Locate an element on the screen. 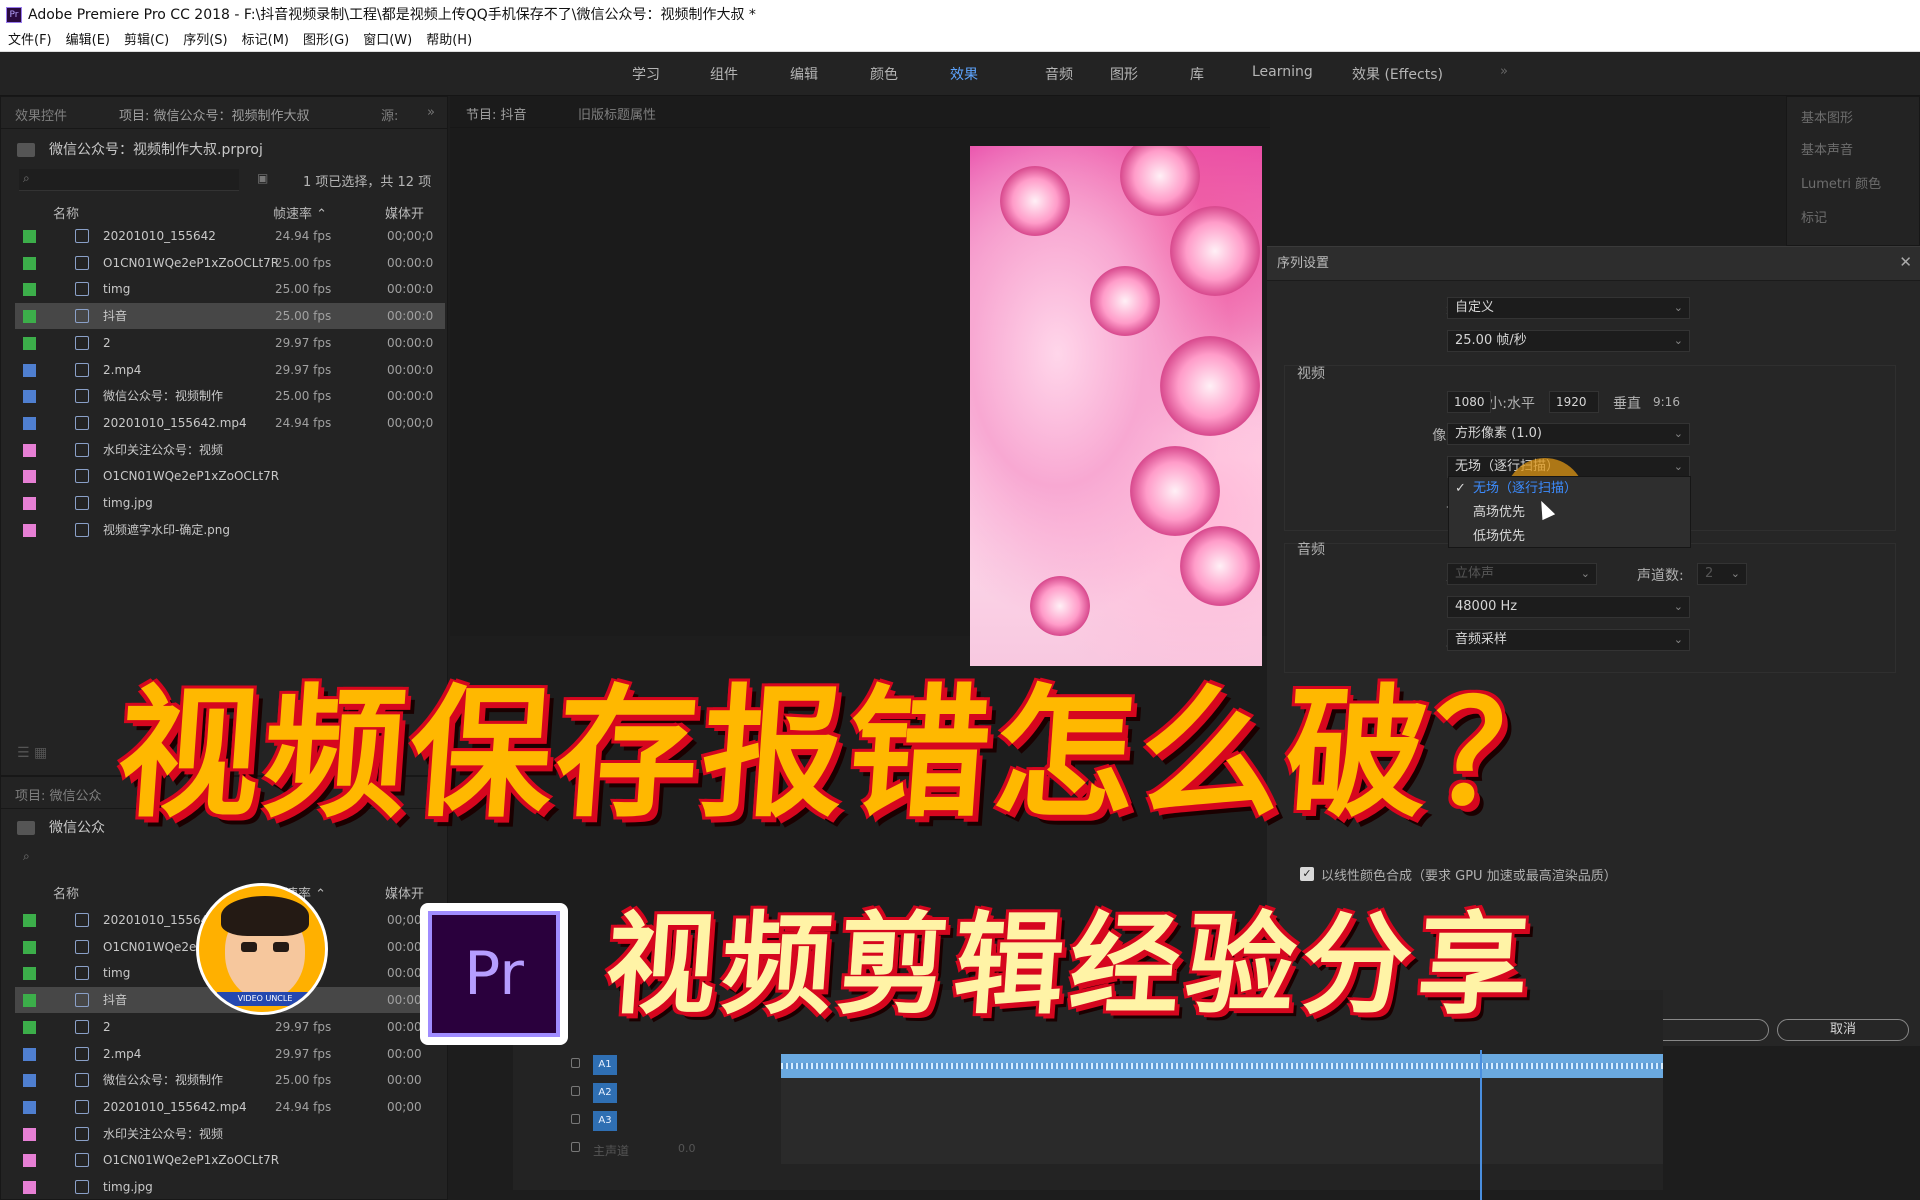 The height and width of the screenshot is (1200, 1920). list-view-icon: ☰ ▦ is located at coordinates (32, 753).